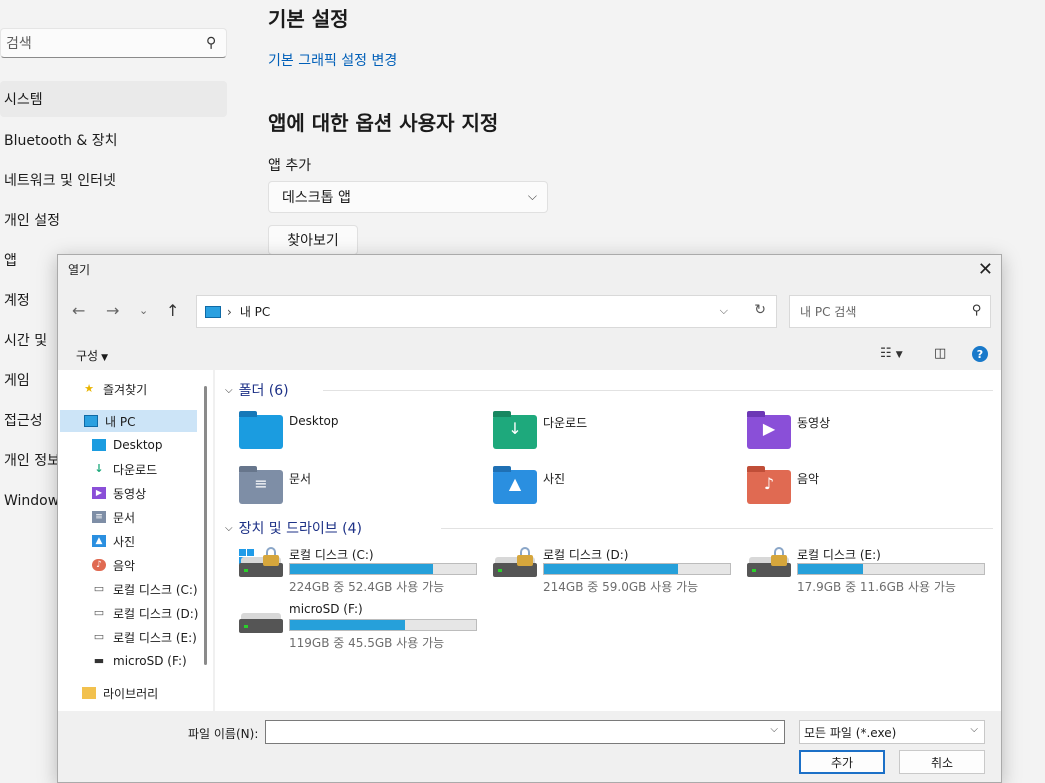 The height and width of the screenshot is (783, 1045). I want to click on drive-usage-fill, so click(348, 625).